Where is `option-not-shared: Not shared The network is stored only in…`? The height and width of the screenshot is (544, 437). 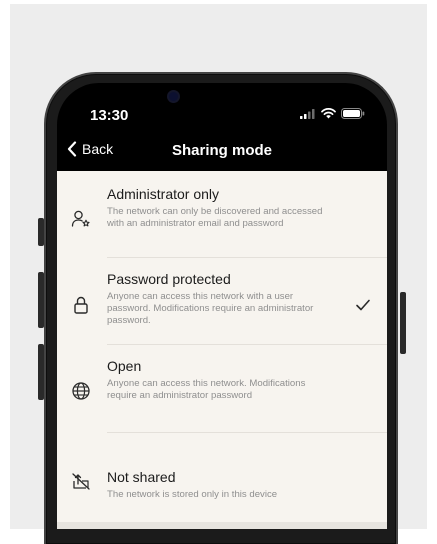
option-not-shared: Not shared The network is stored only in… is located at coordinates (222, 473).